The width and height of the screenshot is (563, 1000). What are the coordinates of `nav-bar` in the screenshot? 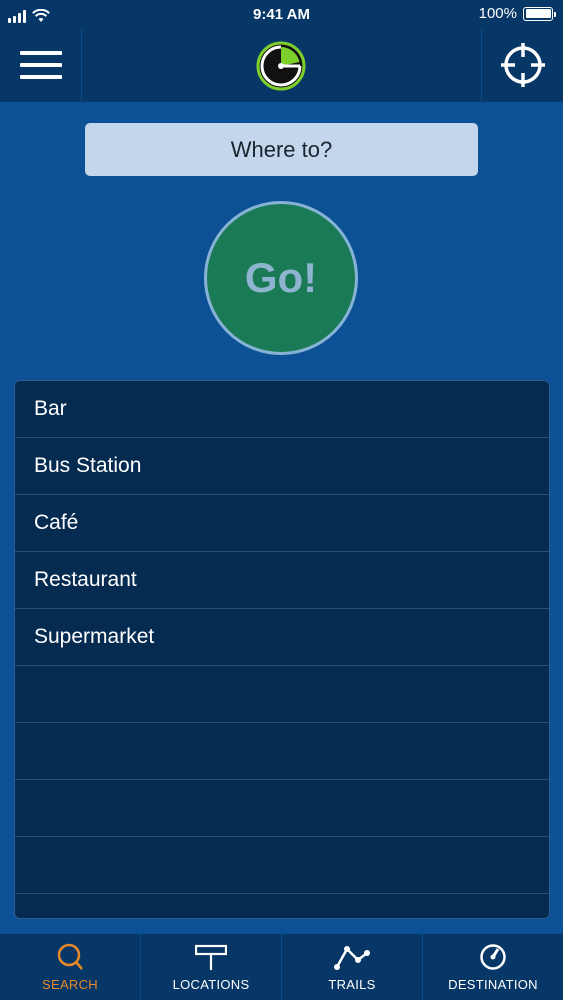 It's located at (281, 65).